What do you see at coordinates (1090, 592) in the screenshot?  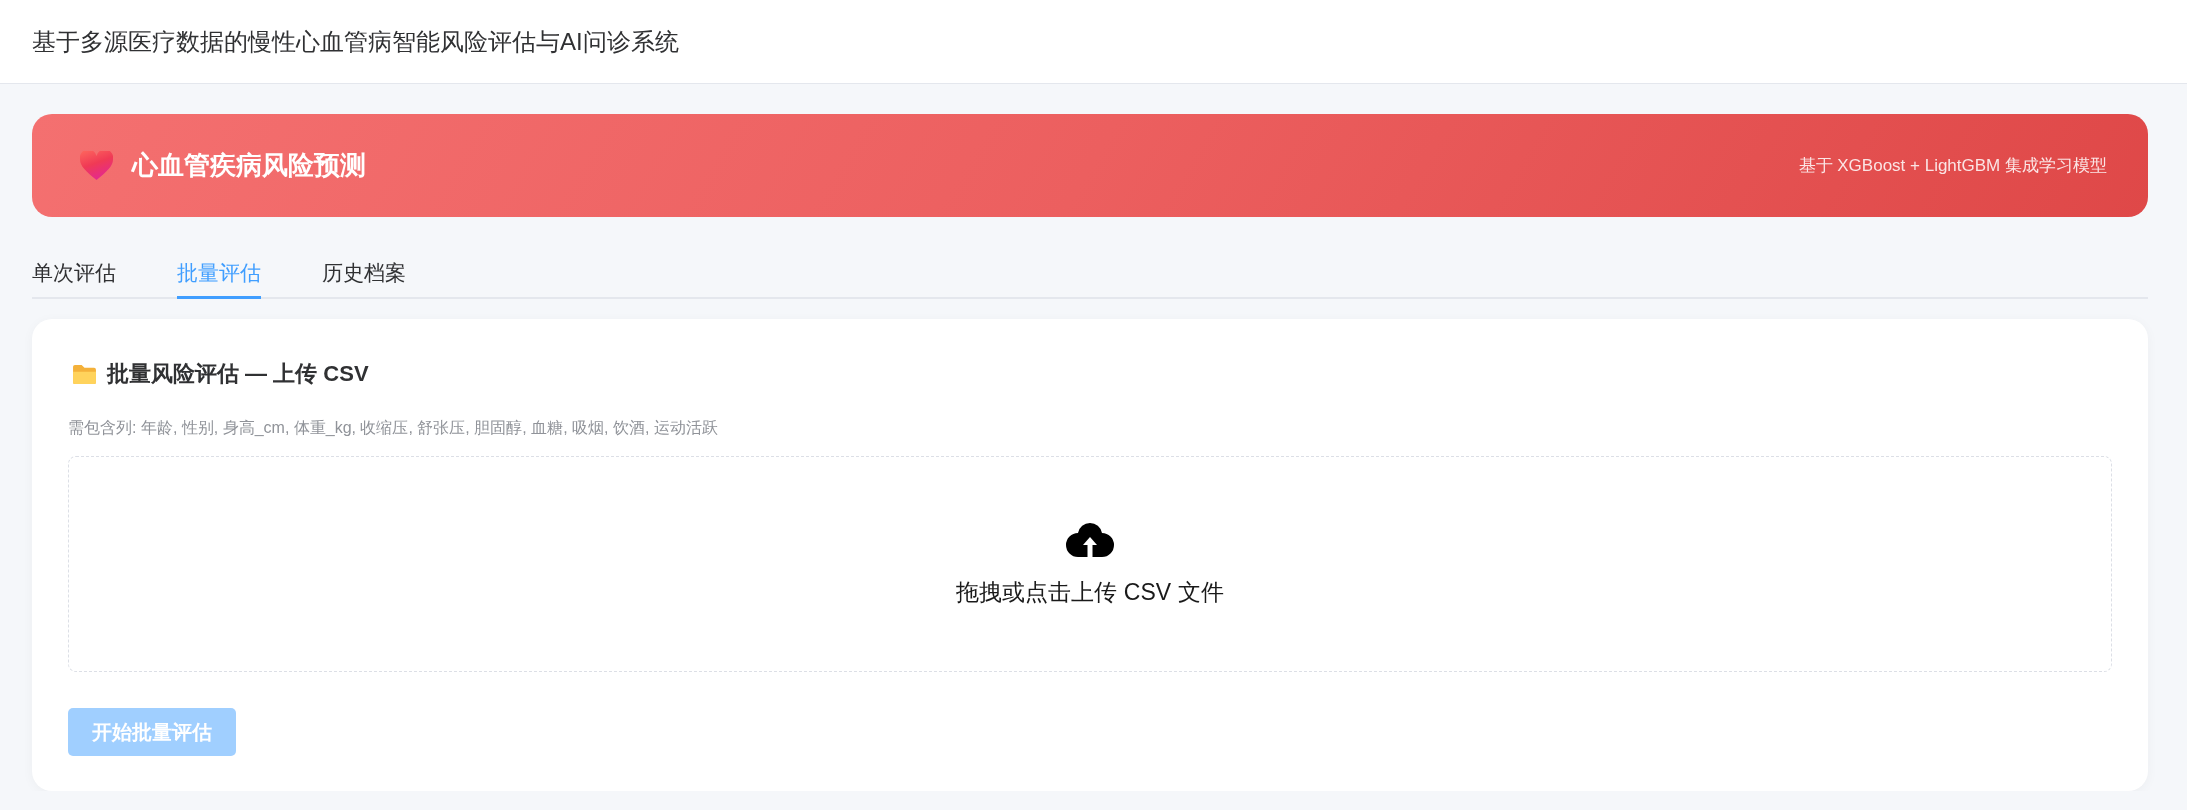 I see `upload-prompt: 拖拽或点击上传 CSV 文件` at bounding box center [1090, 592].